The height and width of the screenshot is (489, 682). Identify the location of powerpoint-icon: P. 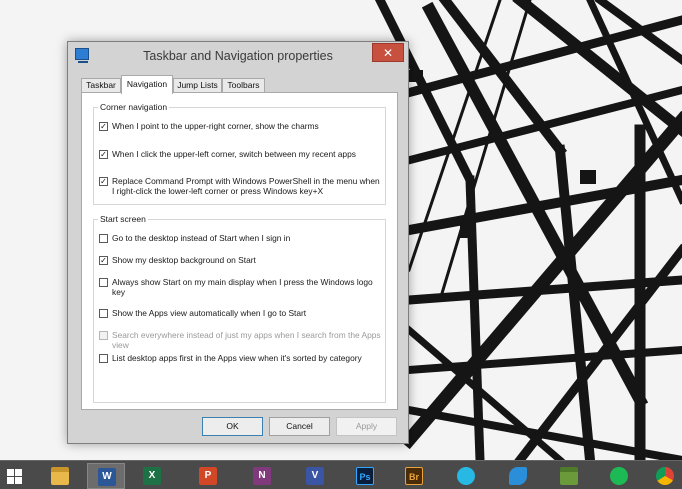
(208, 476).